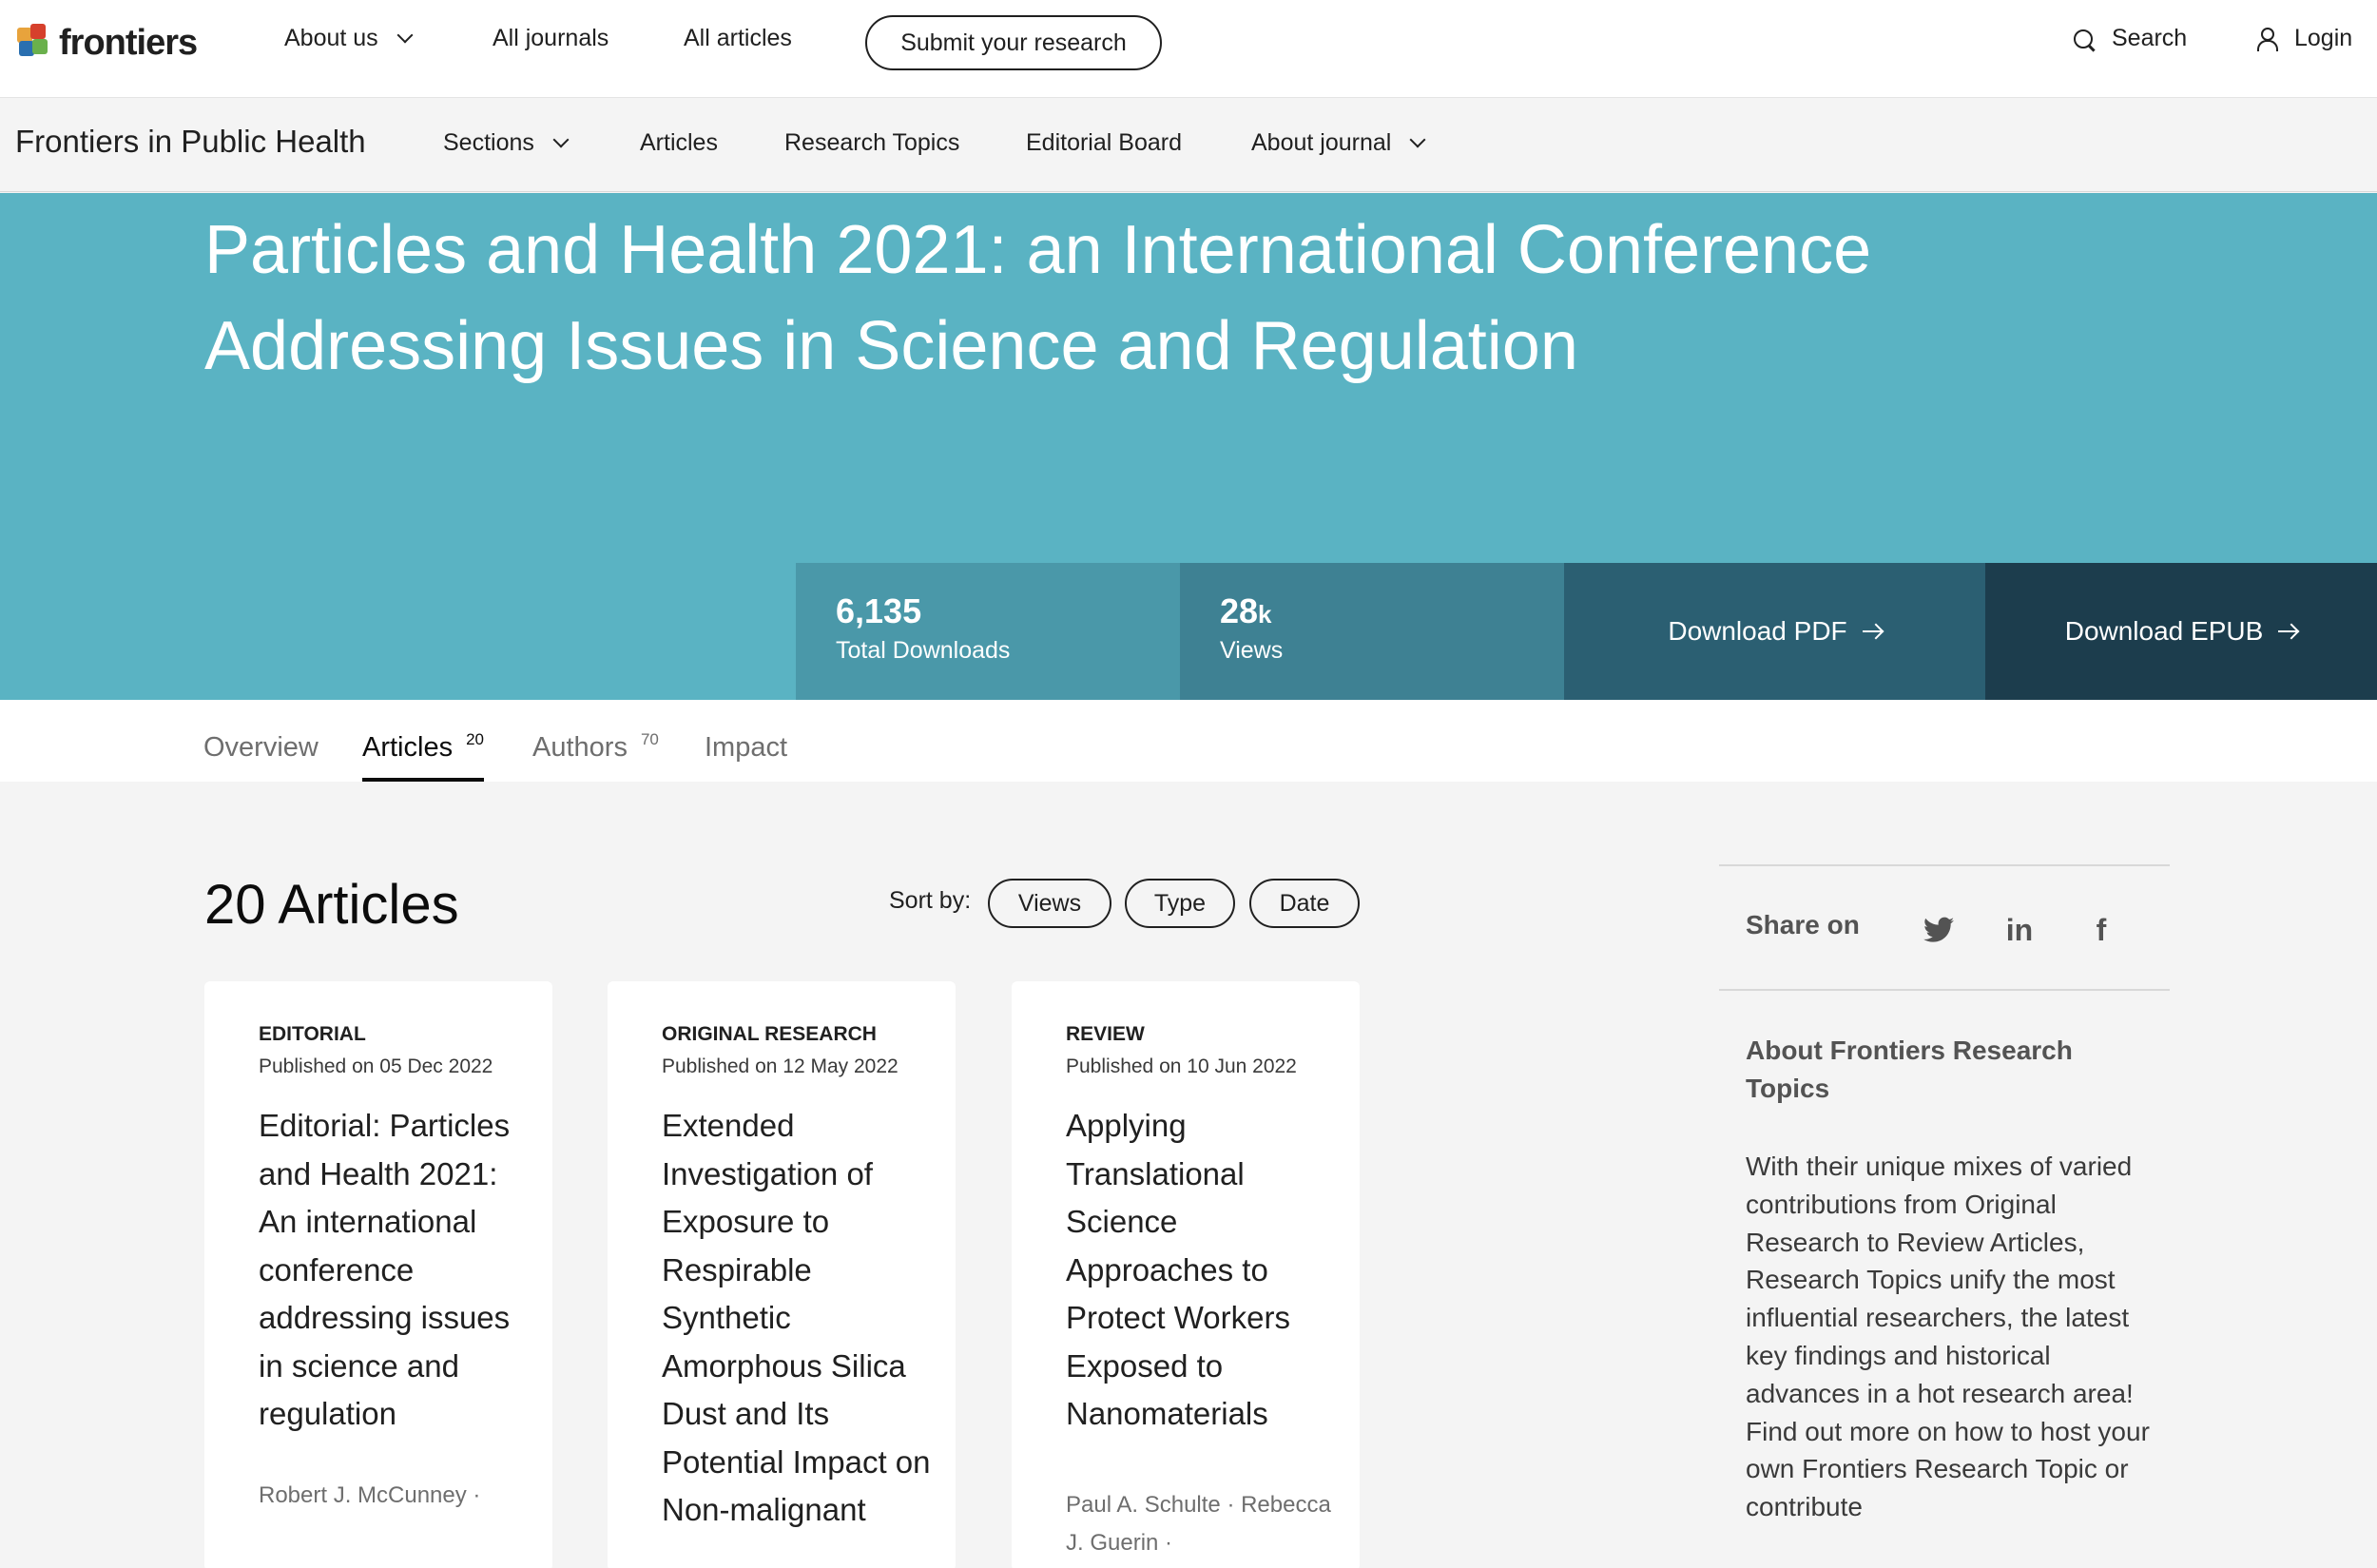 This screenshot has width=2377, height=1568. What do you see at coordinates (331, 905) in the screenshot?
I see `articles-heading: 20 Articles` at bounding box center [331, 905].